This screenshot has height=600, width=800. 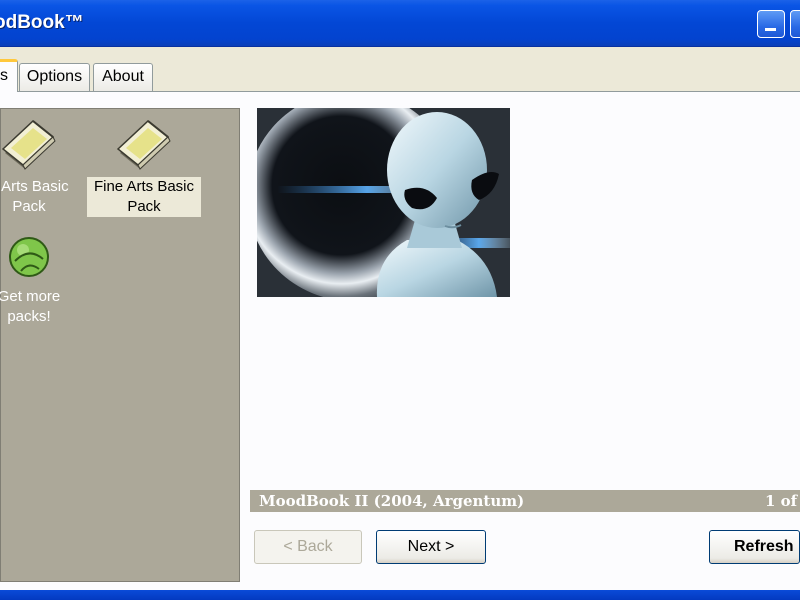 I want to click on pack-label: Get more packs!, so click(x=30, y=306).